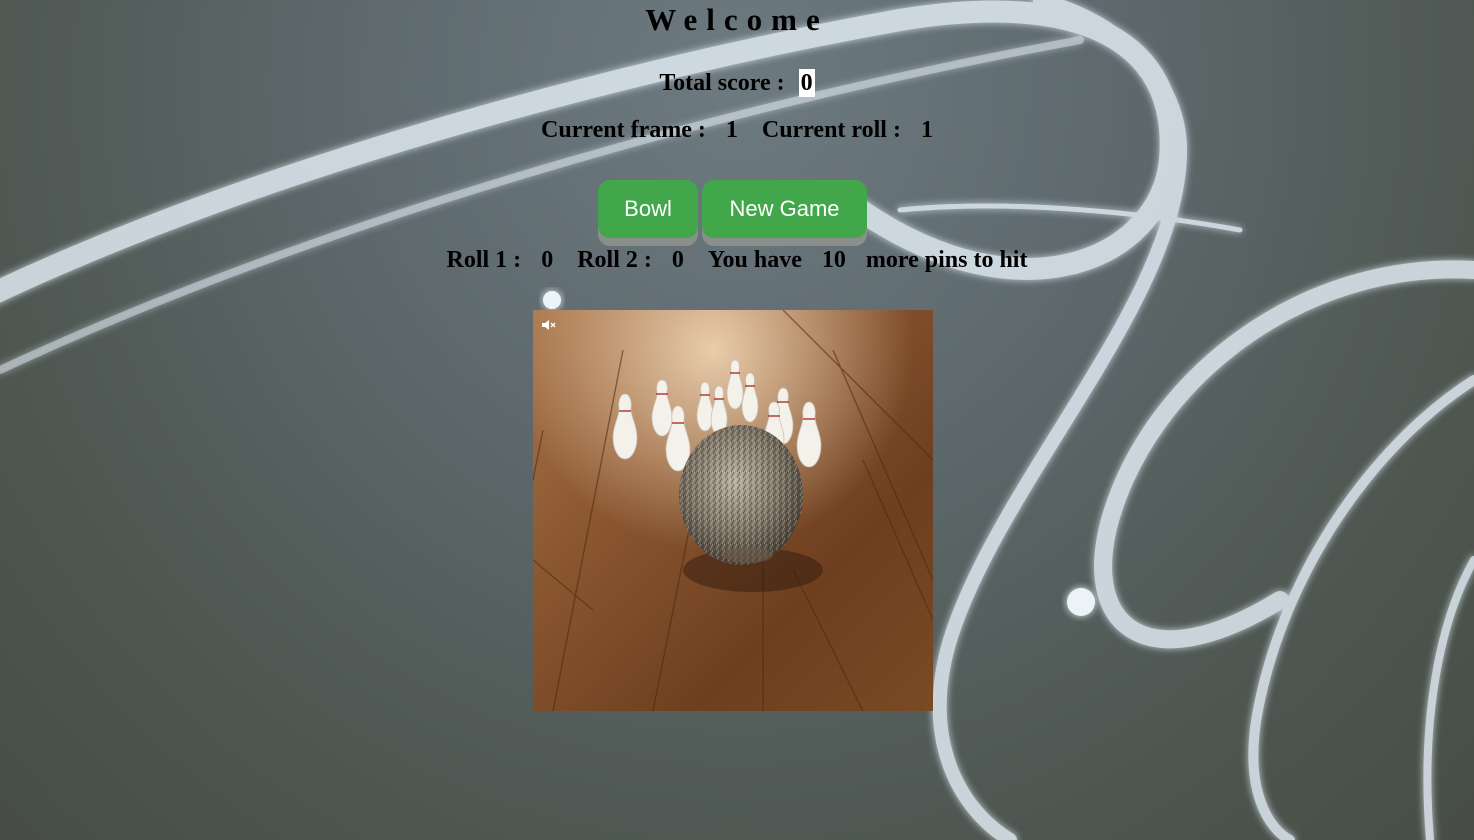  What do you see at coordinates (806, 83) in the screenshot?
I see `total-score-value: 0` at bounding box center [806, 83].